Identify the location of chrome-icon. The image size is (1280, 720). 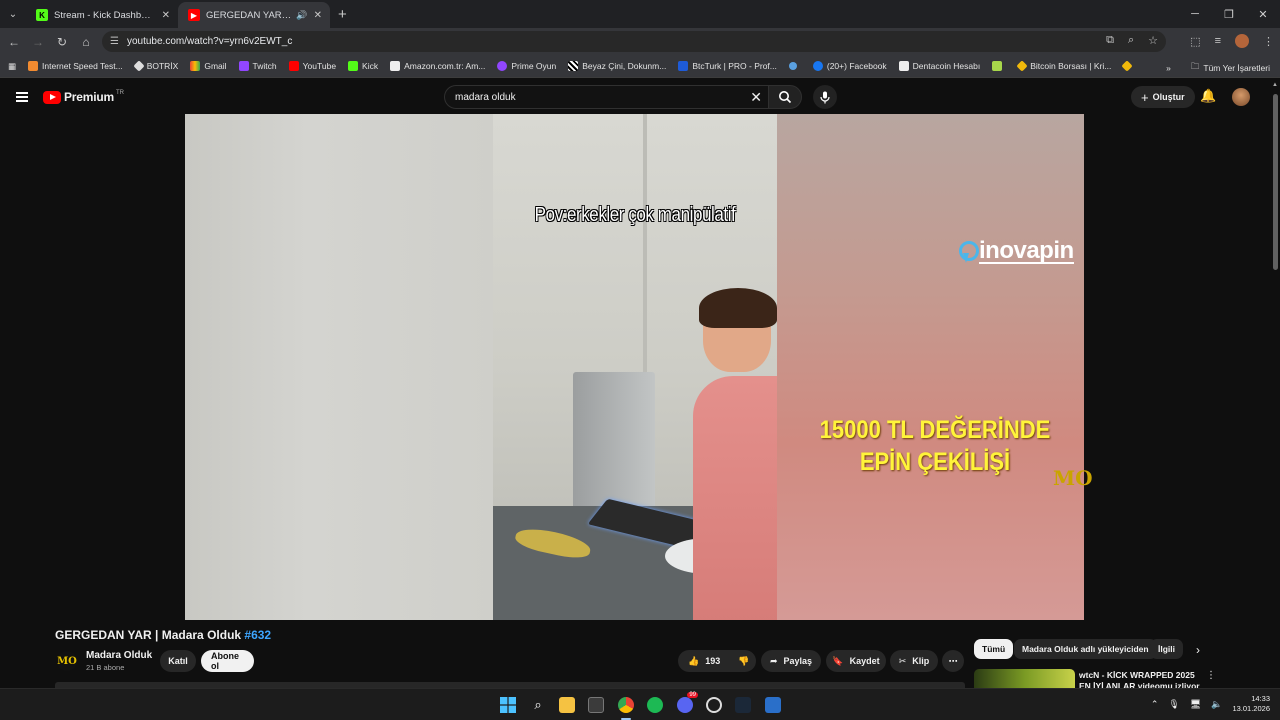
(626, 705).